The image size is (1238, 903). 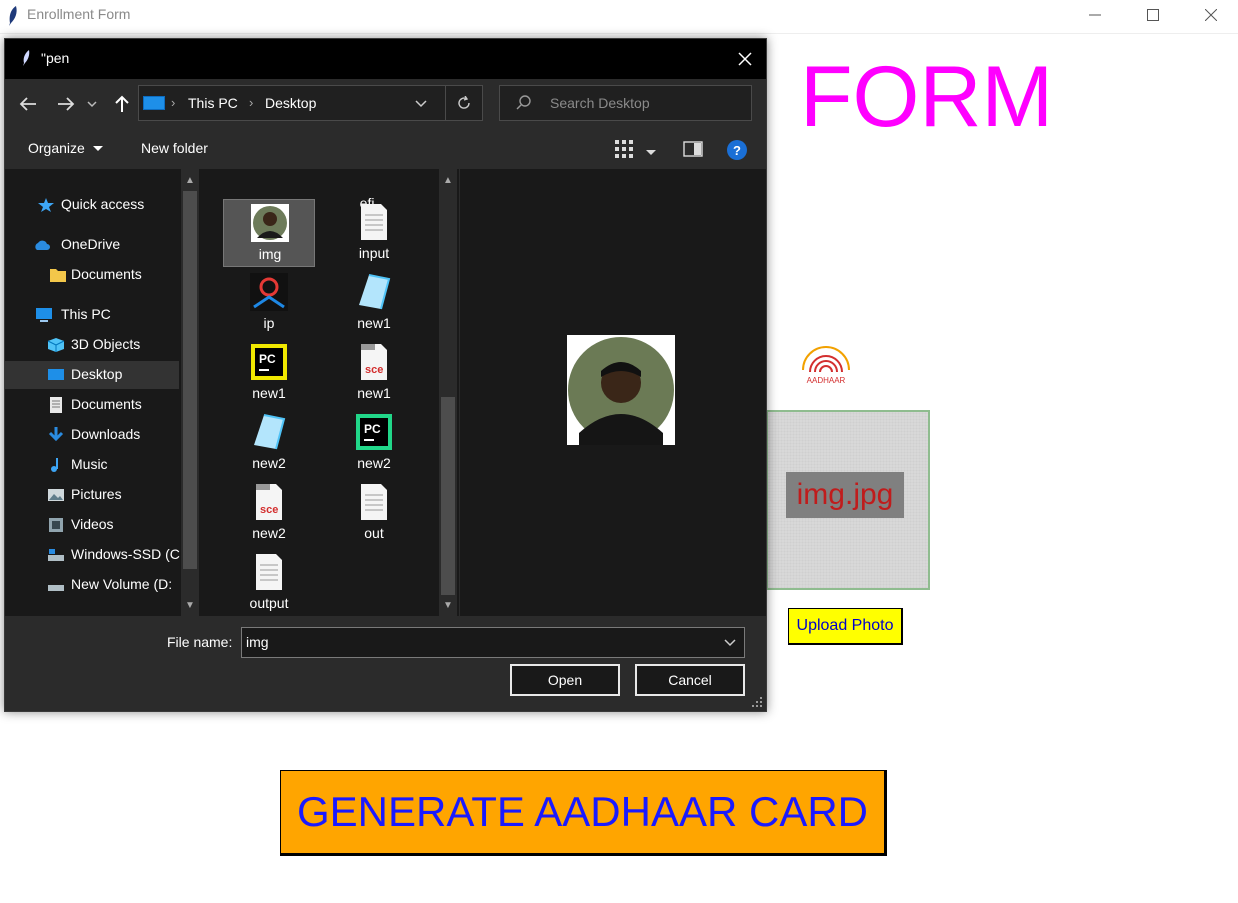 I want to click on preview-pane-button, so click(x=693, y=151).